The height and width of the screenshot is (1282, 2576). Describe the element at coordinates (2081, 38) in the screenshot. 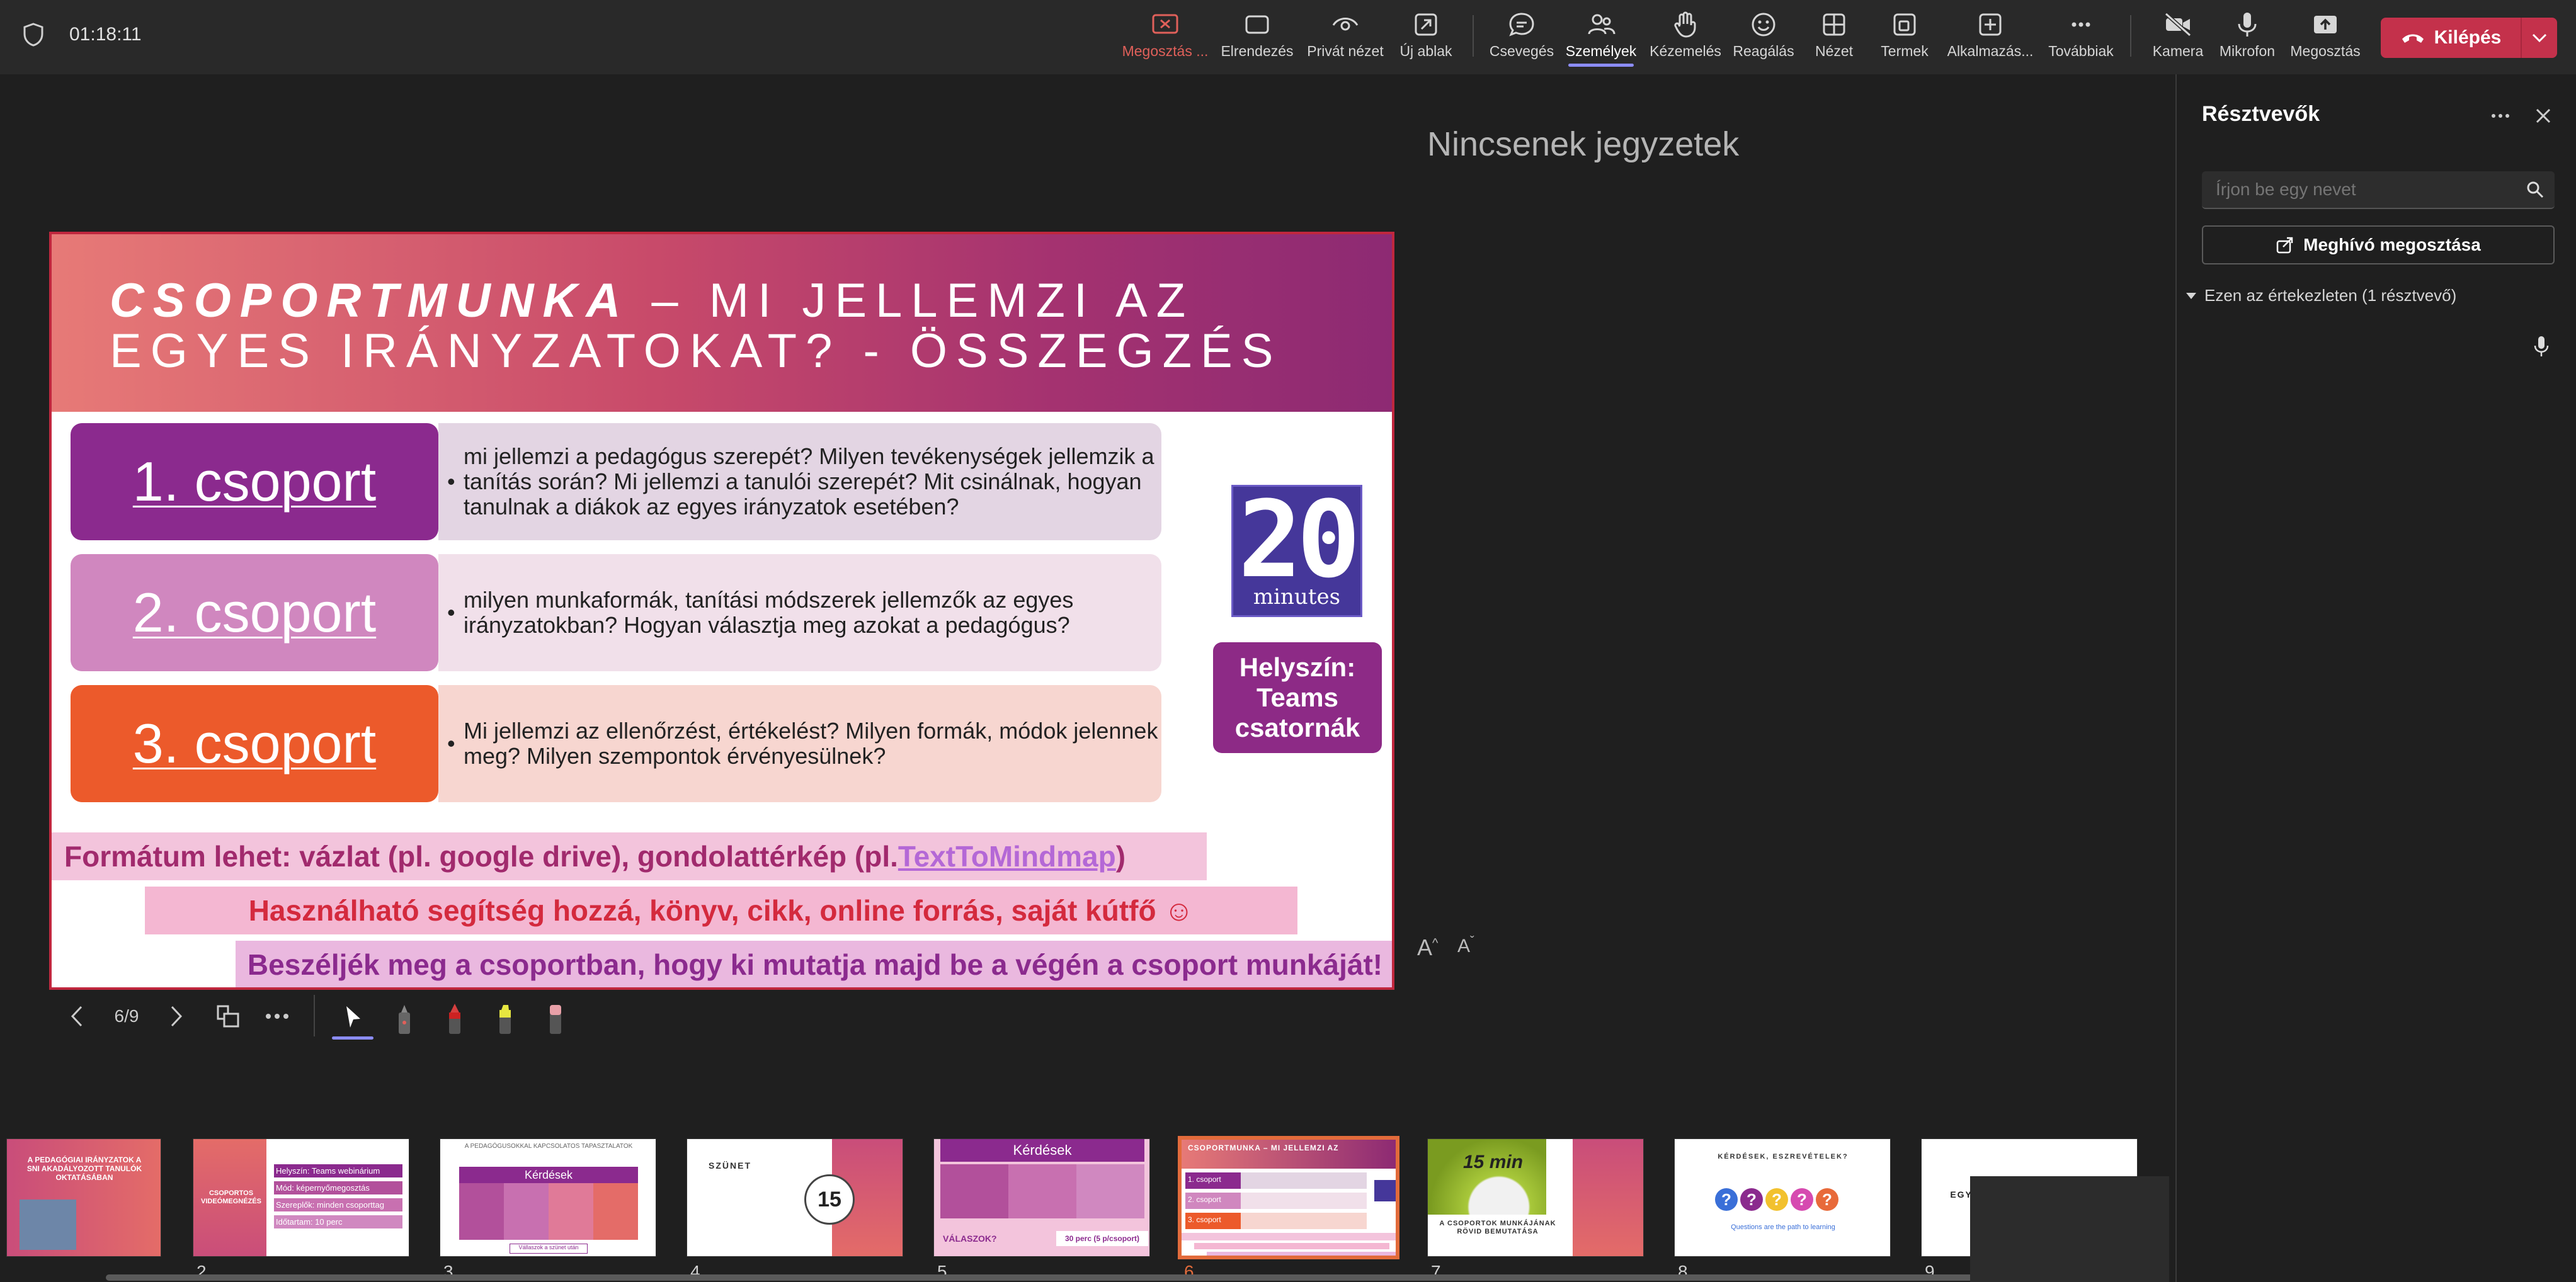

I see `more-button: Továbbiak` at that location.